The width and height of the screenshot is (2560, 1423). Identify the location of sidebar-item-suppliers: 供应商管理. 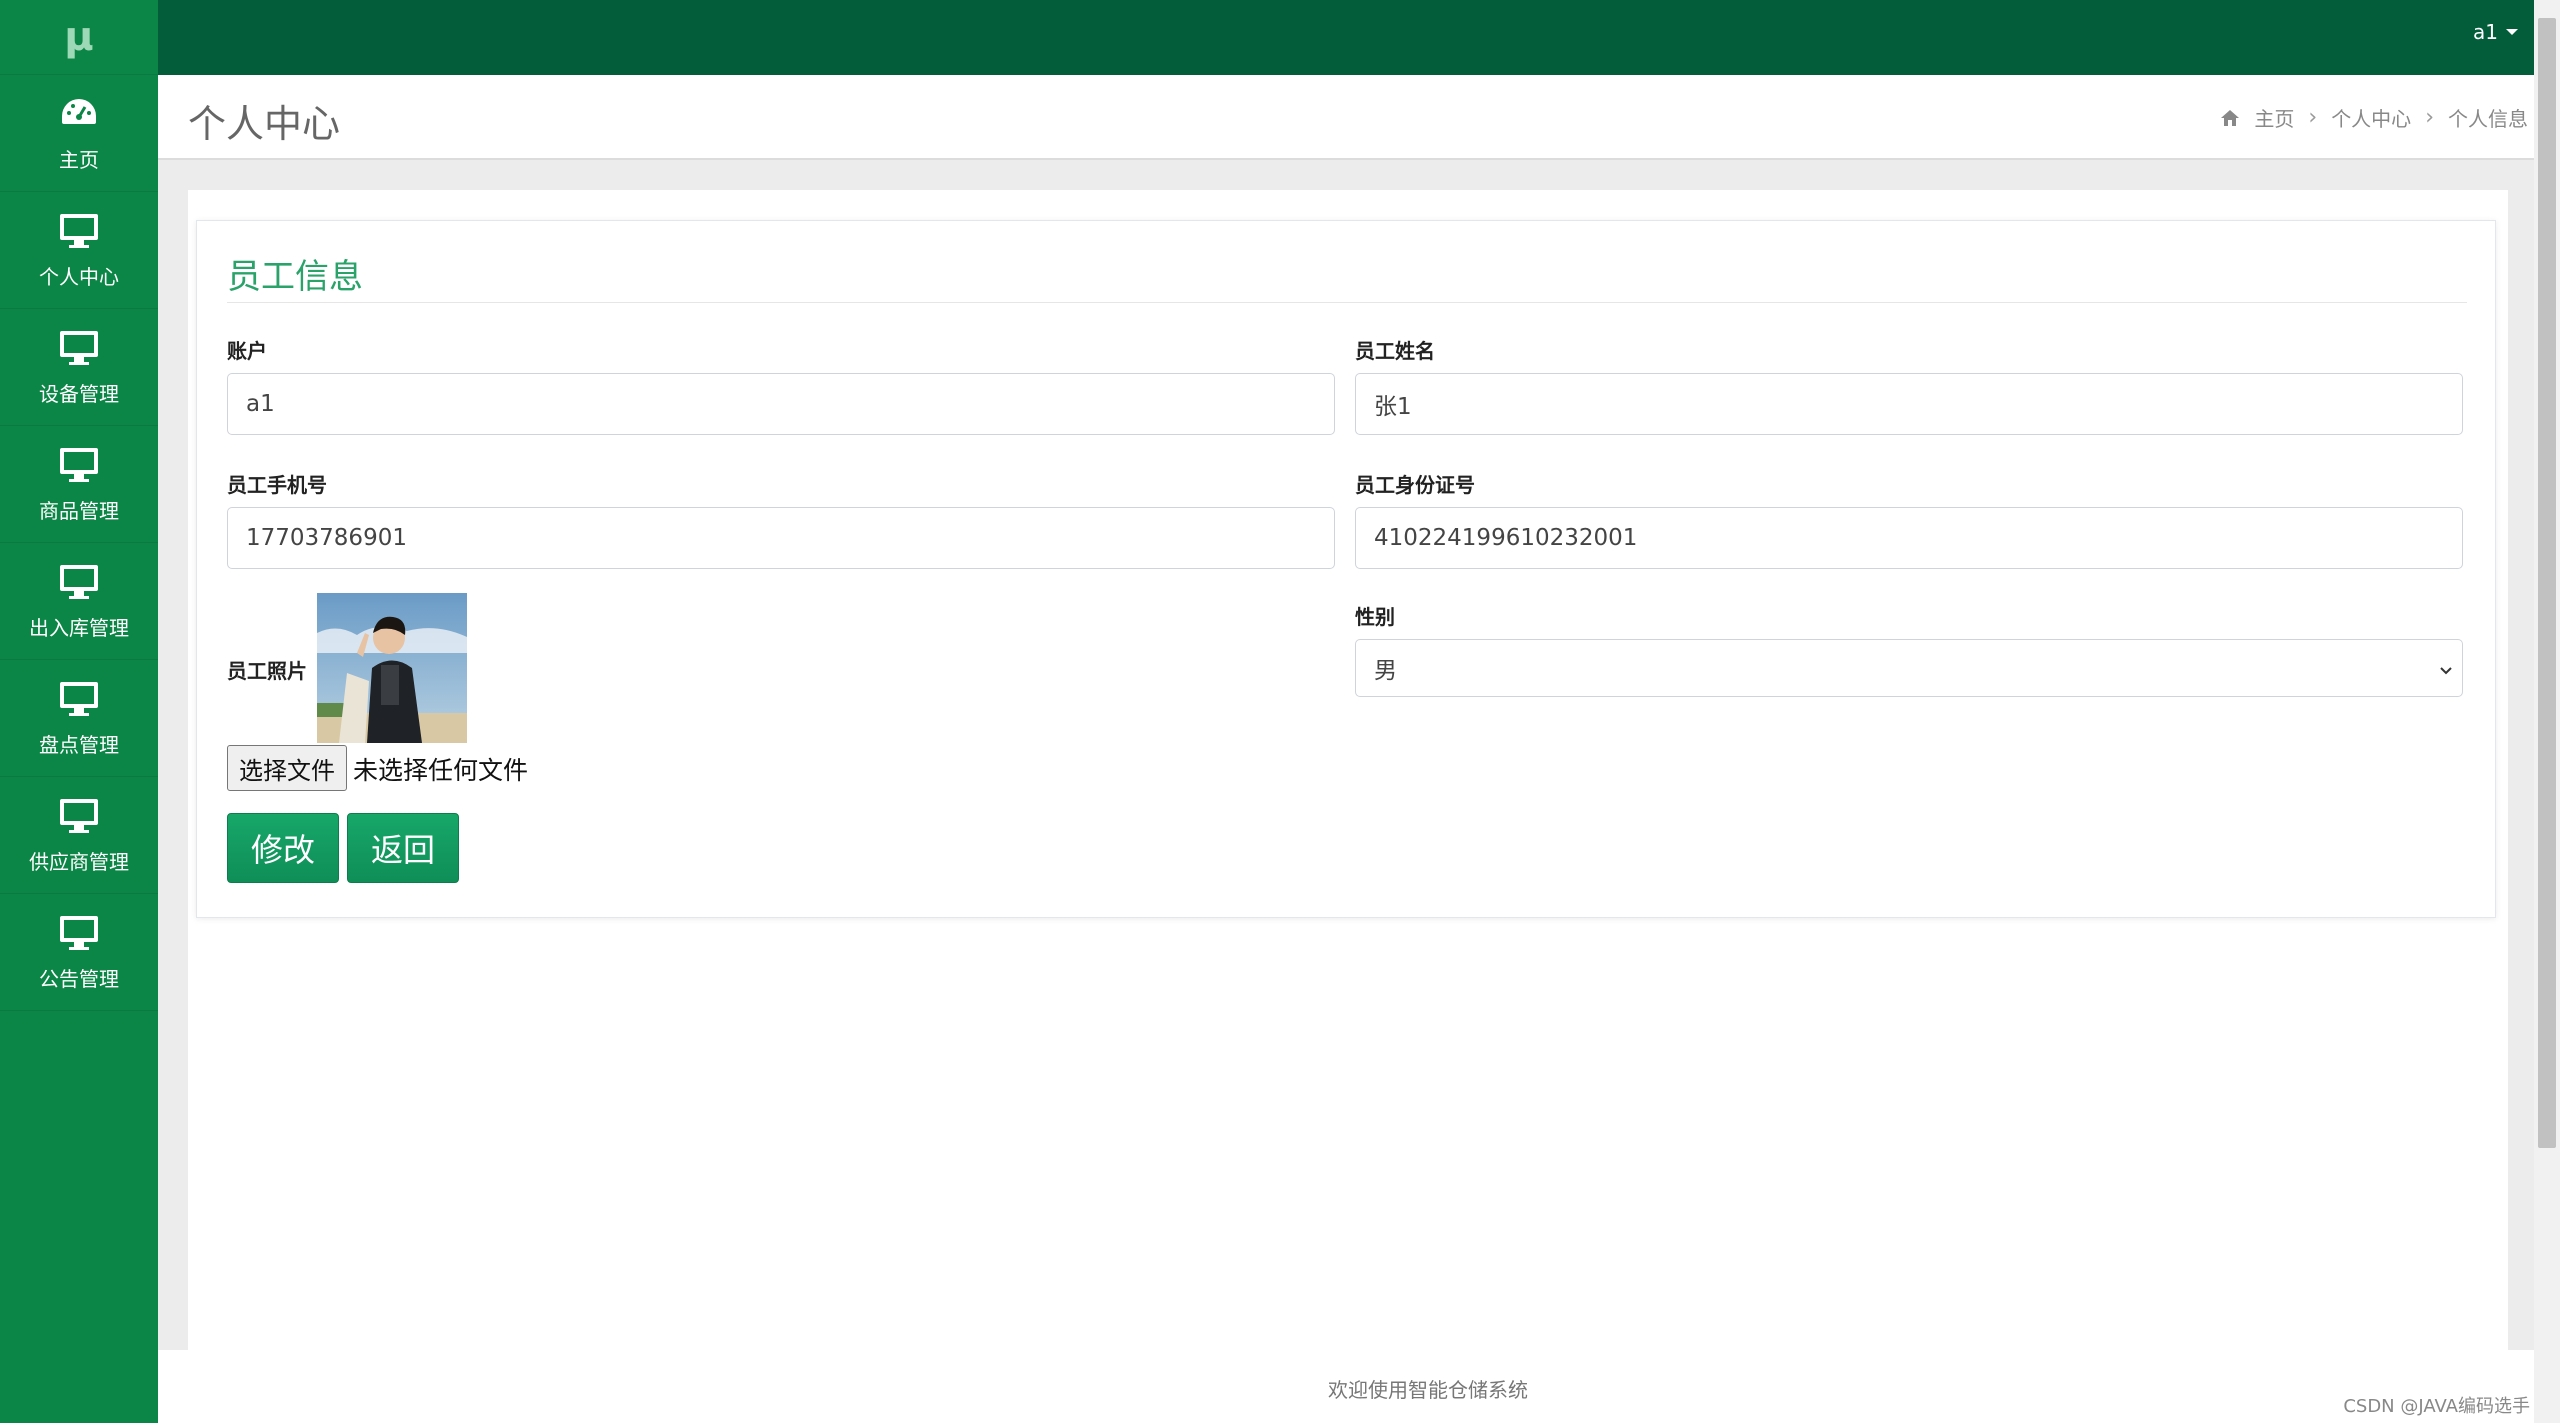
(79, 835).